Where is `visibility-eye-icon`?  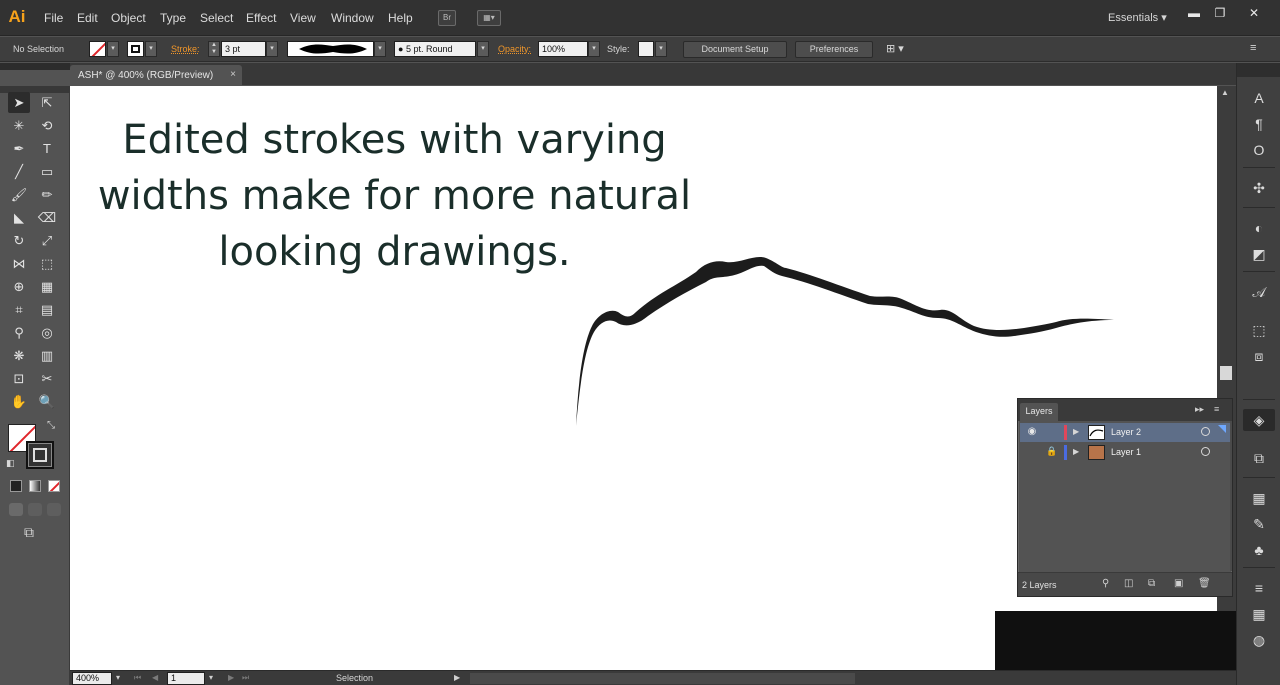 visibility-eye-icon is located at coordinates (1032, 452).